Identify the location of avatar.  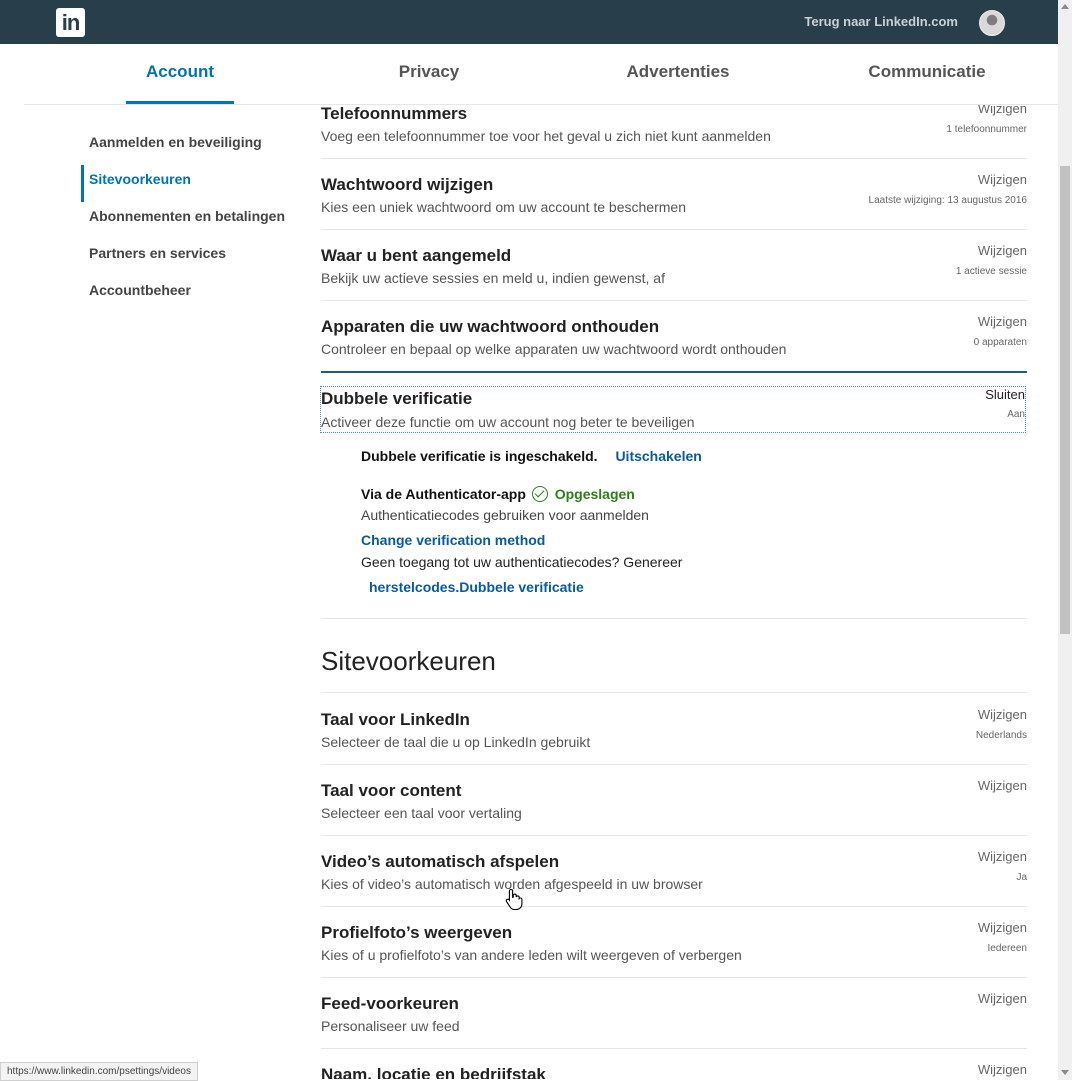
(992, 23).